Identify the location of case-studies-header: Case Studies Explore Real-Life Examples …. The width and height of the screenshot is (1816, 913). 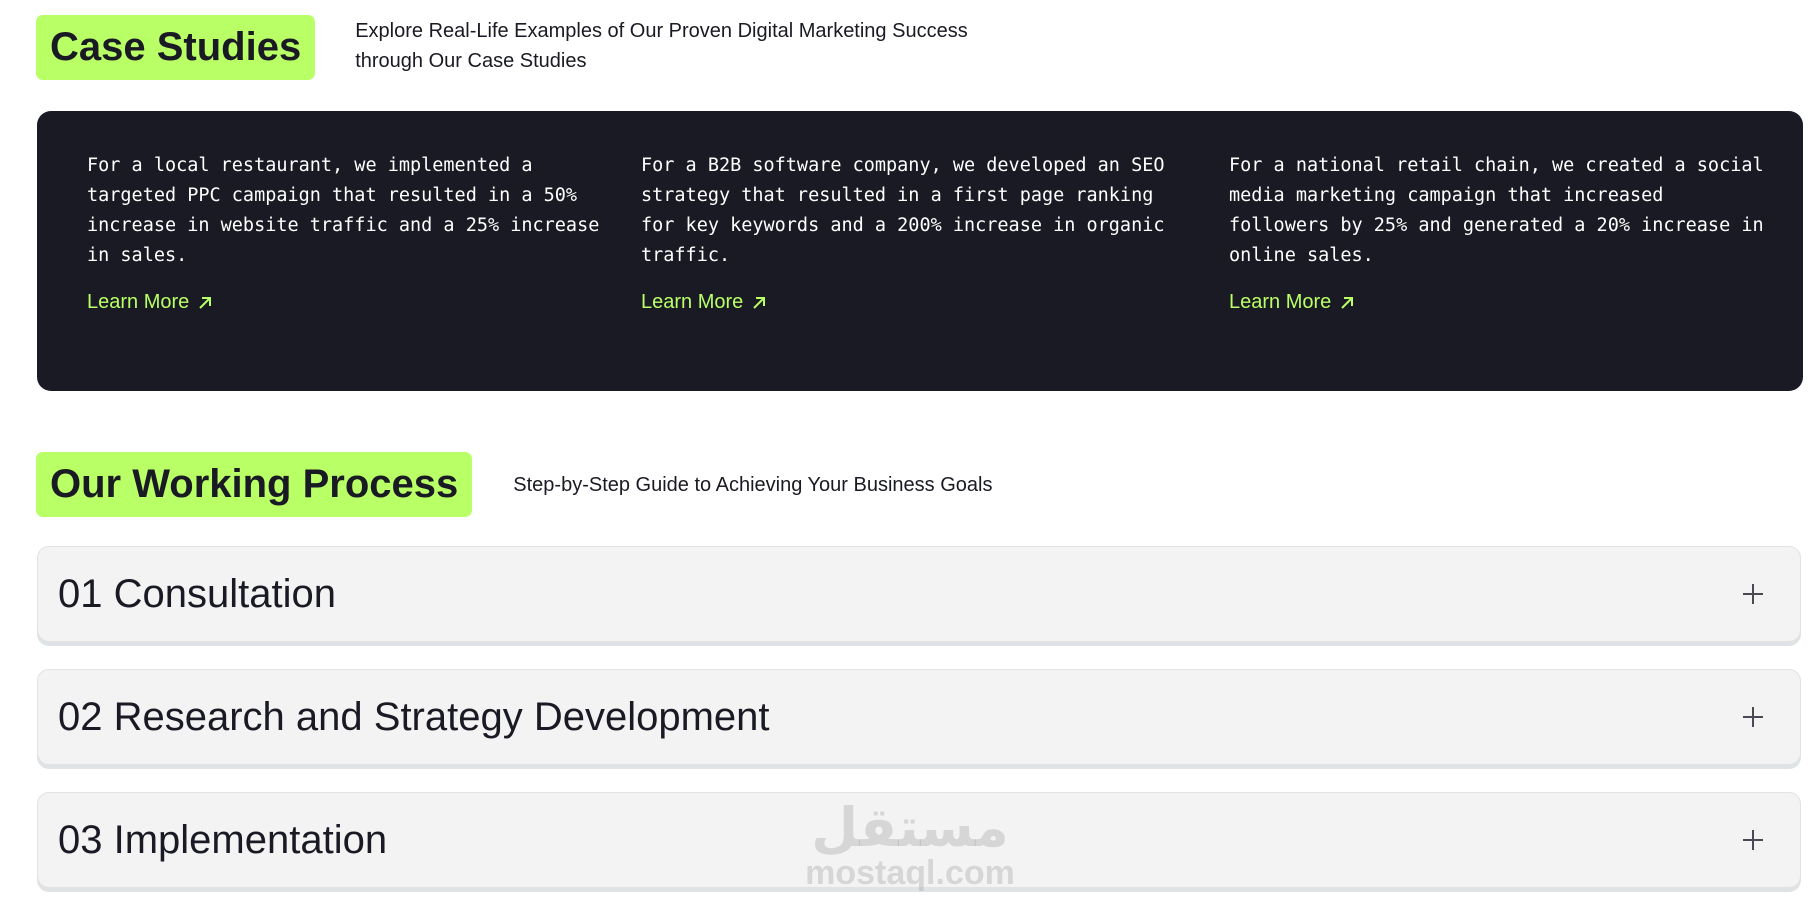
(535, 47).